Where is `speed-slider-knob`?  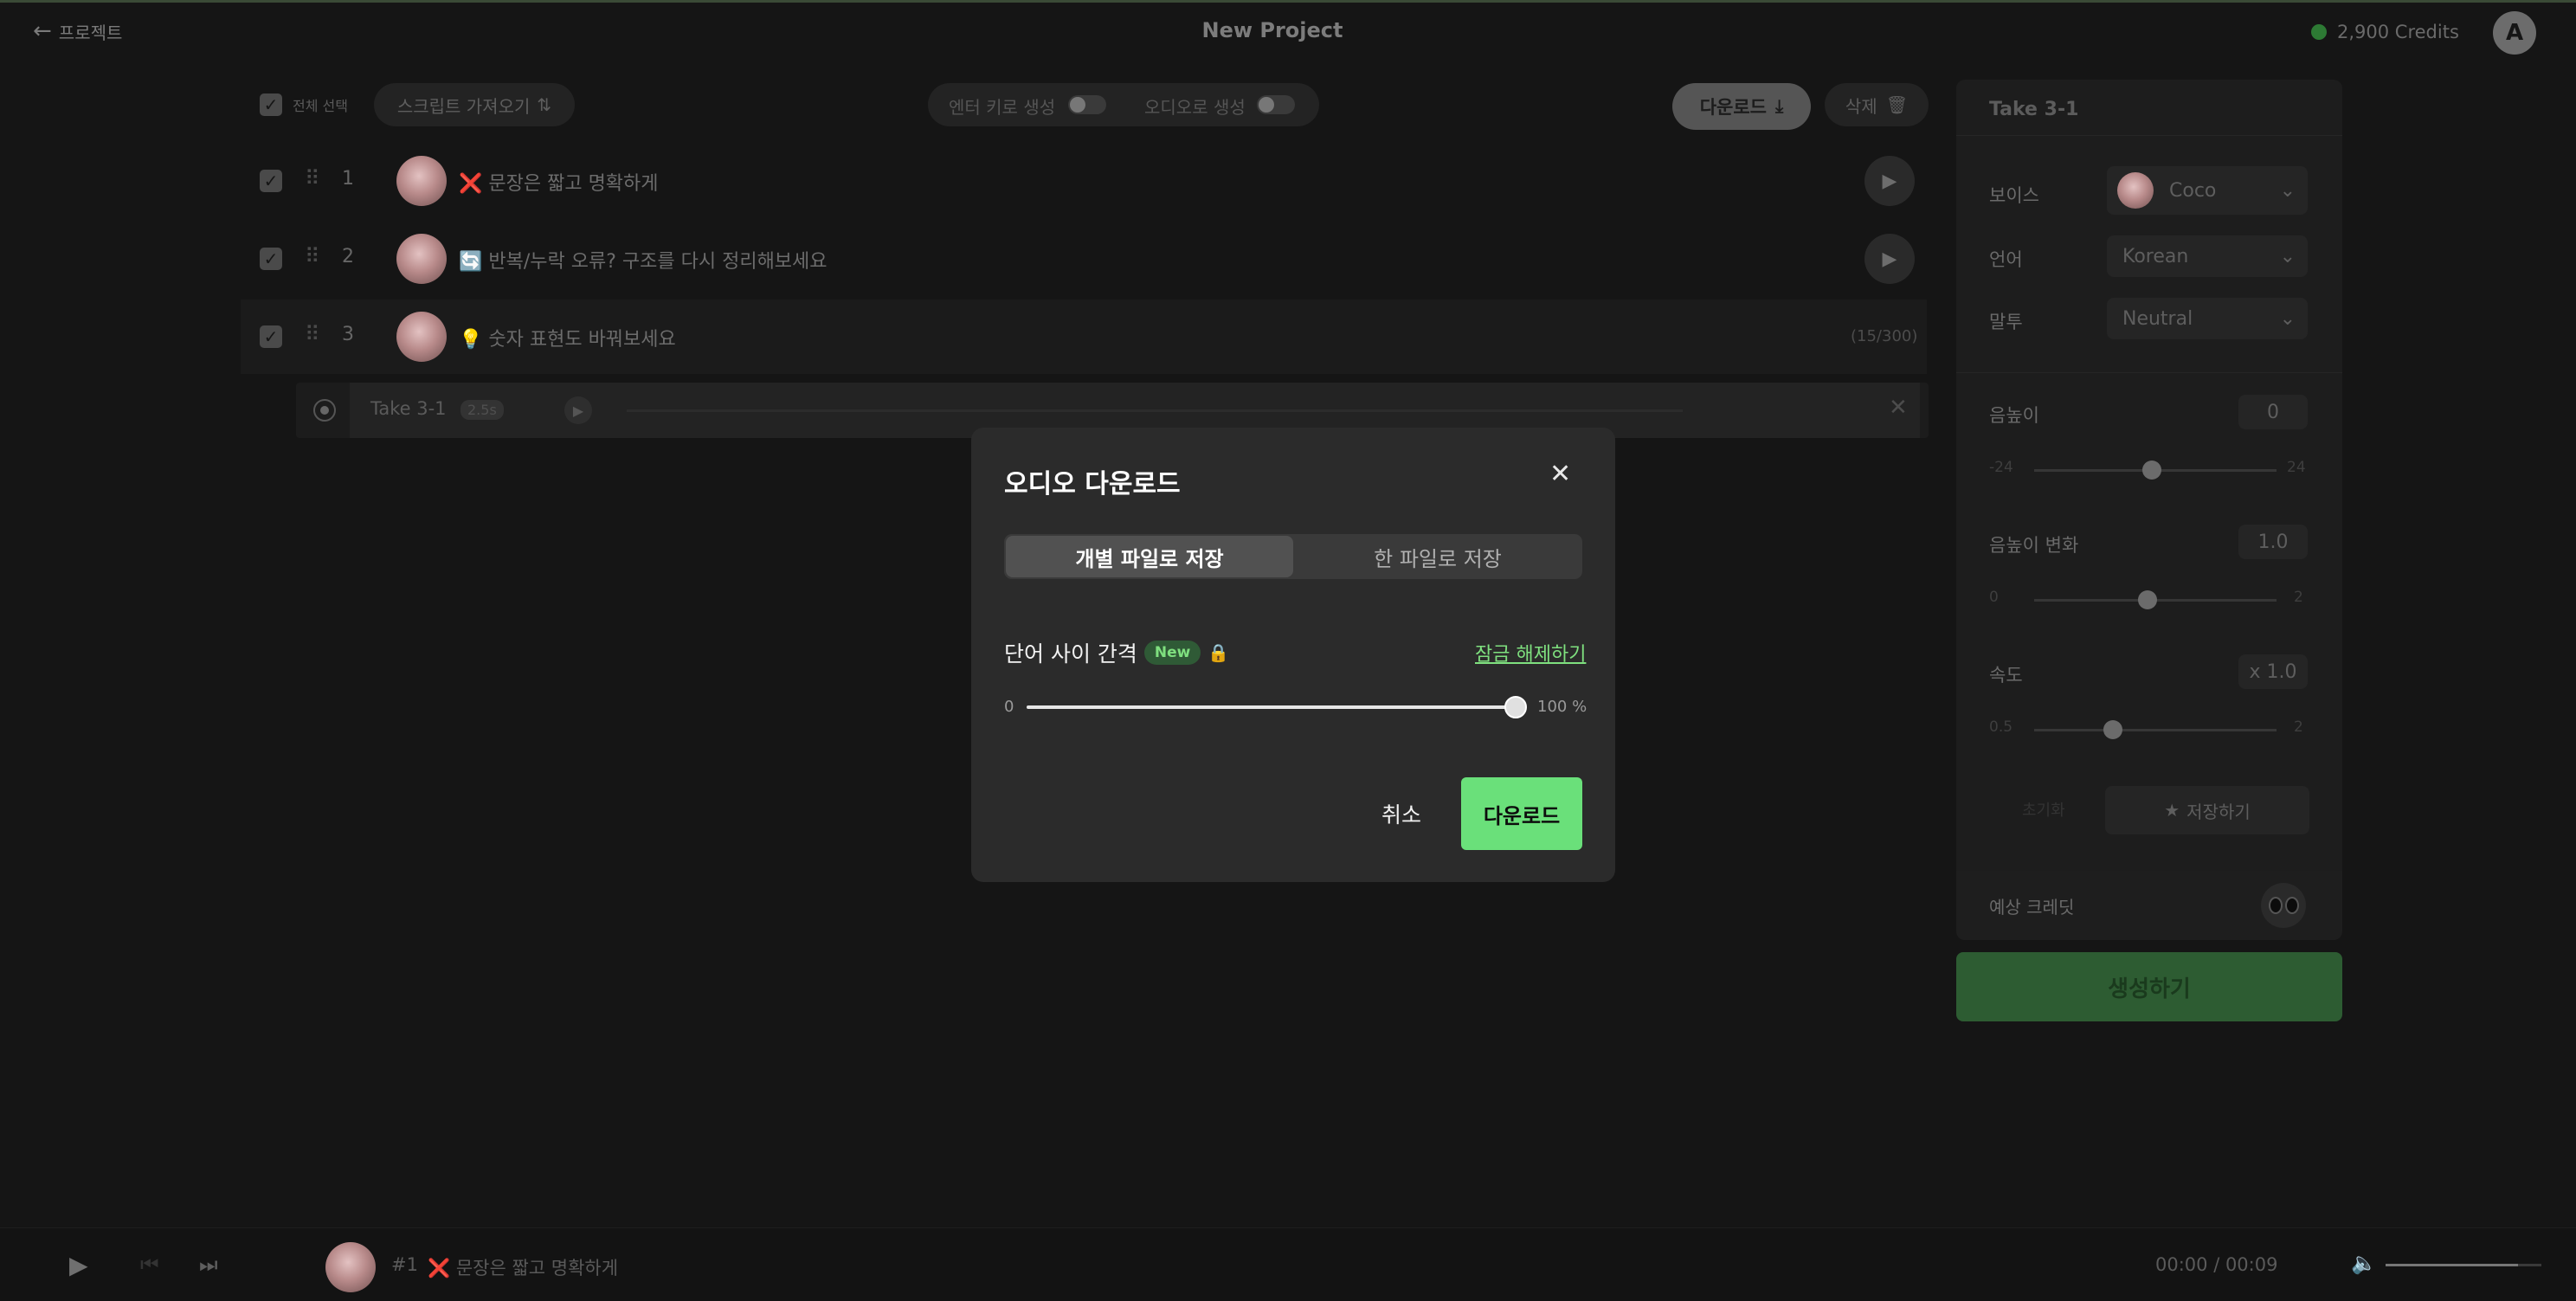 speed-slider-knob is located at coordinates (2112, 729).